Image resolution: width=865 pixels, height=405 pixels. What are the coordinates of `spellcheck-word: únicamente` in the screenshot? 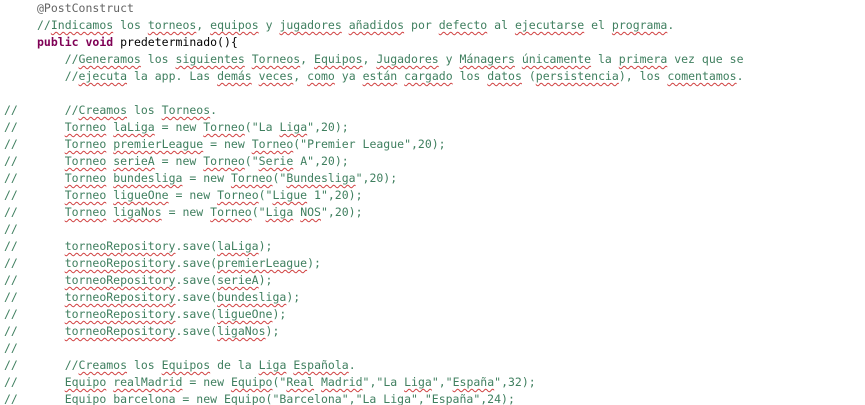 It's located at (556, 59).